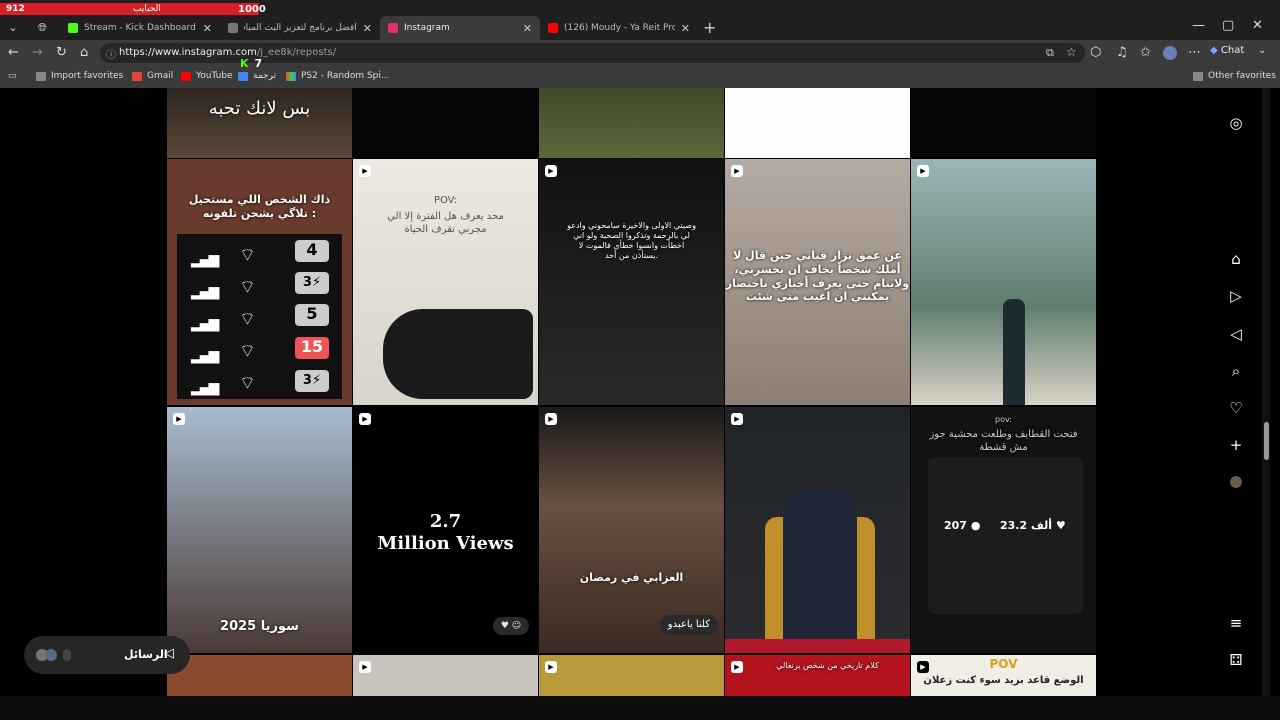  I want to click on create-plus-icon: +, so click(1236, 445).